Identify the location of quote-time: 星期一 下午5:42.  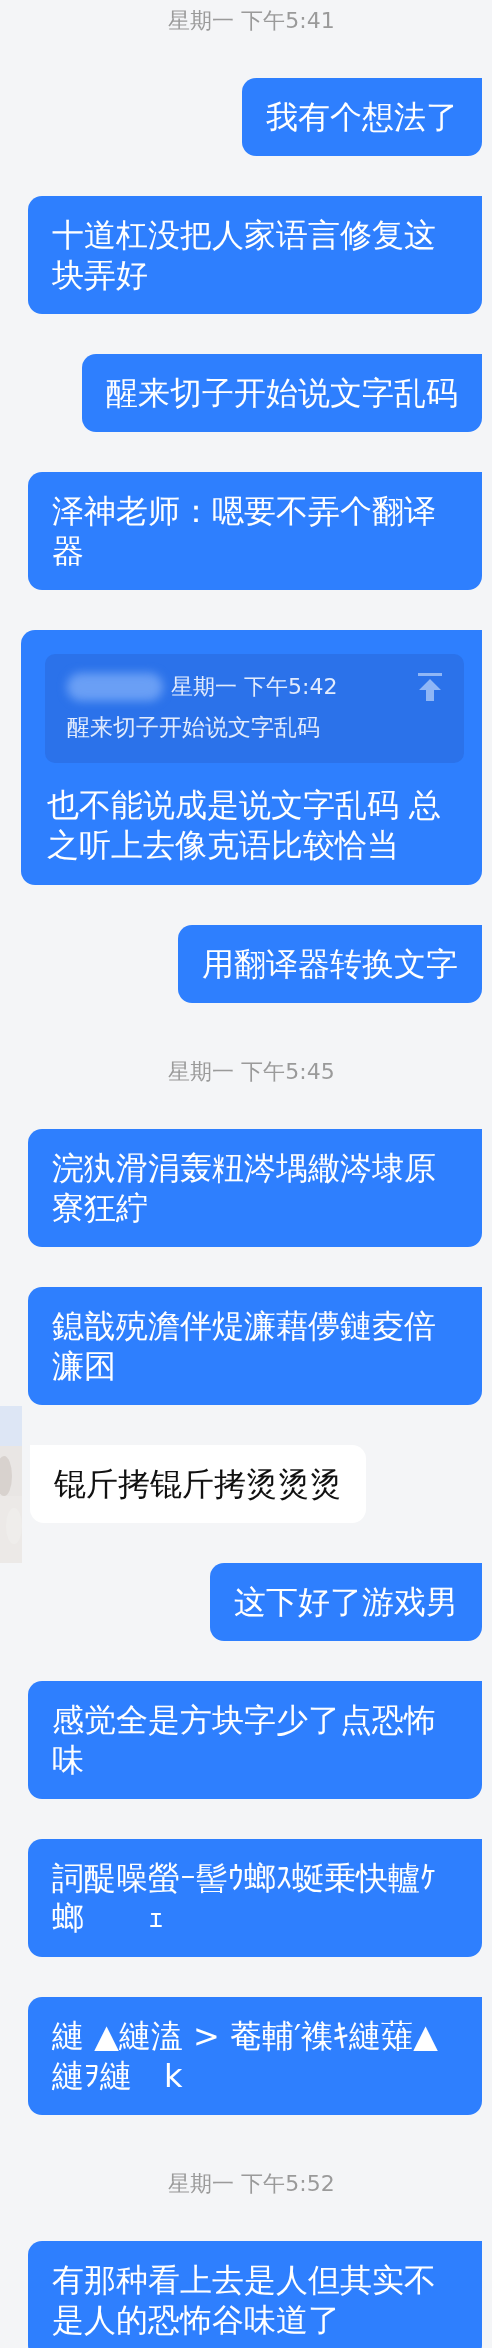
(255, 687).